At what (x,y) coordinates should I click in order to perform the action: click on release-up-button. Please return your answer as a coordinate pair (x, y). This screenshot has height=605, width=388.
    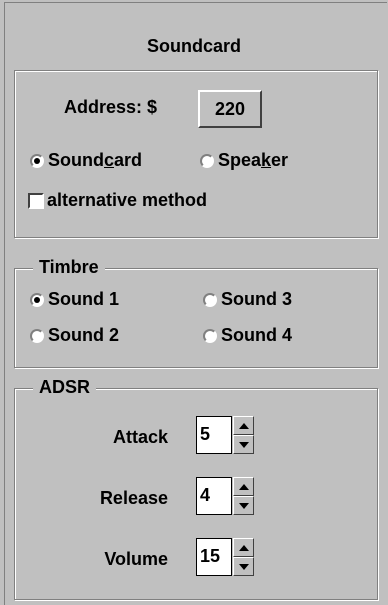
    Looking at the image, I should click on (243, 486).